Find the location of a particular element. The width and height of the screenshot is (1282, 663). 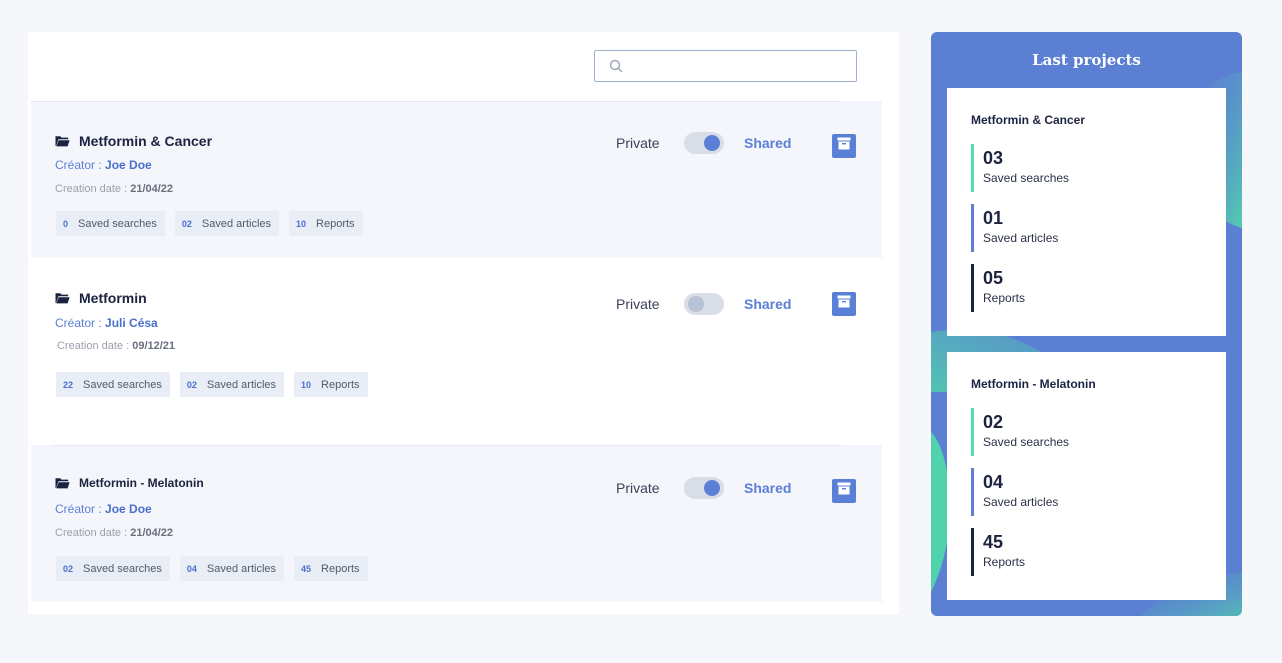

project-date: Creation date : 09/12/21 is located at coordinates (116, 346).